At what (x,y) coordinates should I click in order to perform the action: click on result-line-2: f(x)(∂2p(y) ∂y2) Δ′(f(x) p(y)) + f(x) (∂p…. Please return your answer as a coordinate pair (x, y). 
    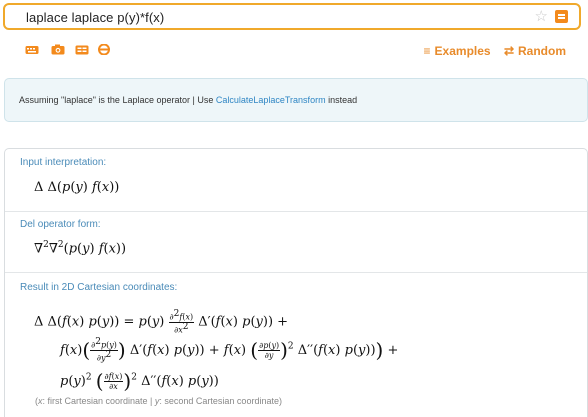
    Looking at the image, I should click on (229, 350).